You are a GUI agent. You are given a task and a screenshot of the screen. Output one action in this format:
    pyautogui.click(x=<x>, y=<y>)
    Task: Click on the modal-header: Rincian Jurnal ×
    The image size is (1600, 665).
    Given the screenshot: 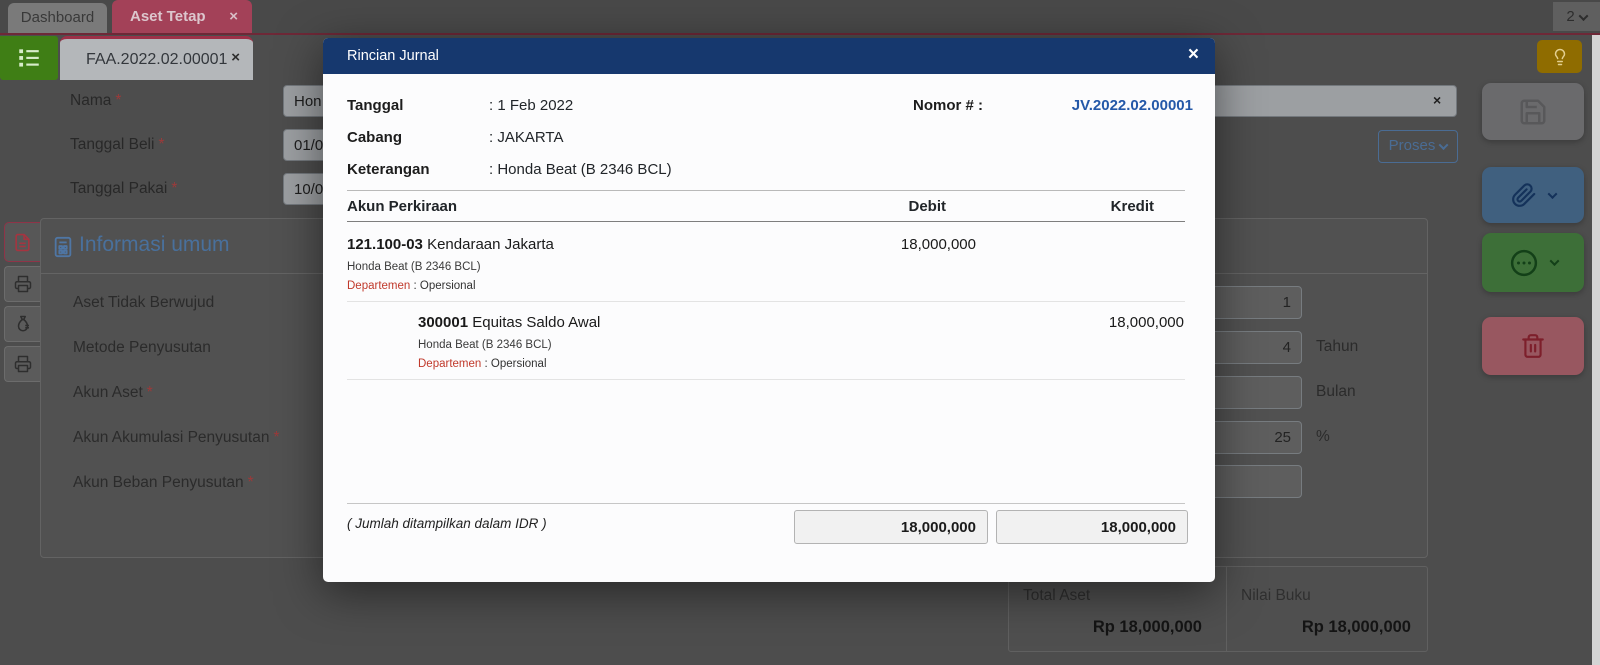 What is the action you would take?
    pyautogui.click(x=769, y=56)
    